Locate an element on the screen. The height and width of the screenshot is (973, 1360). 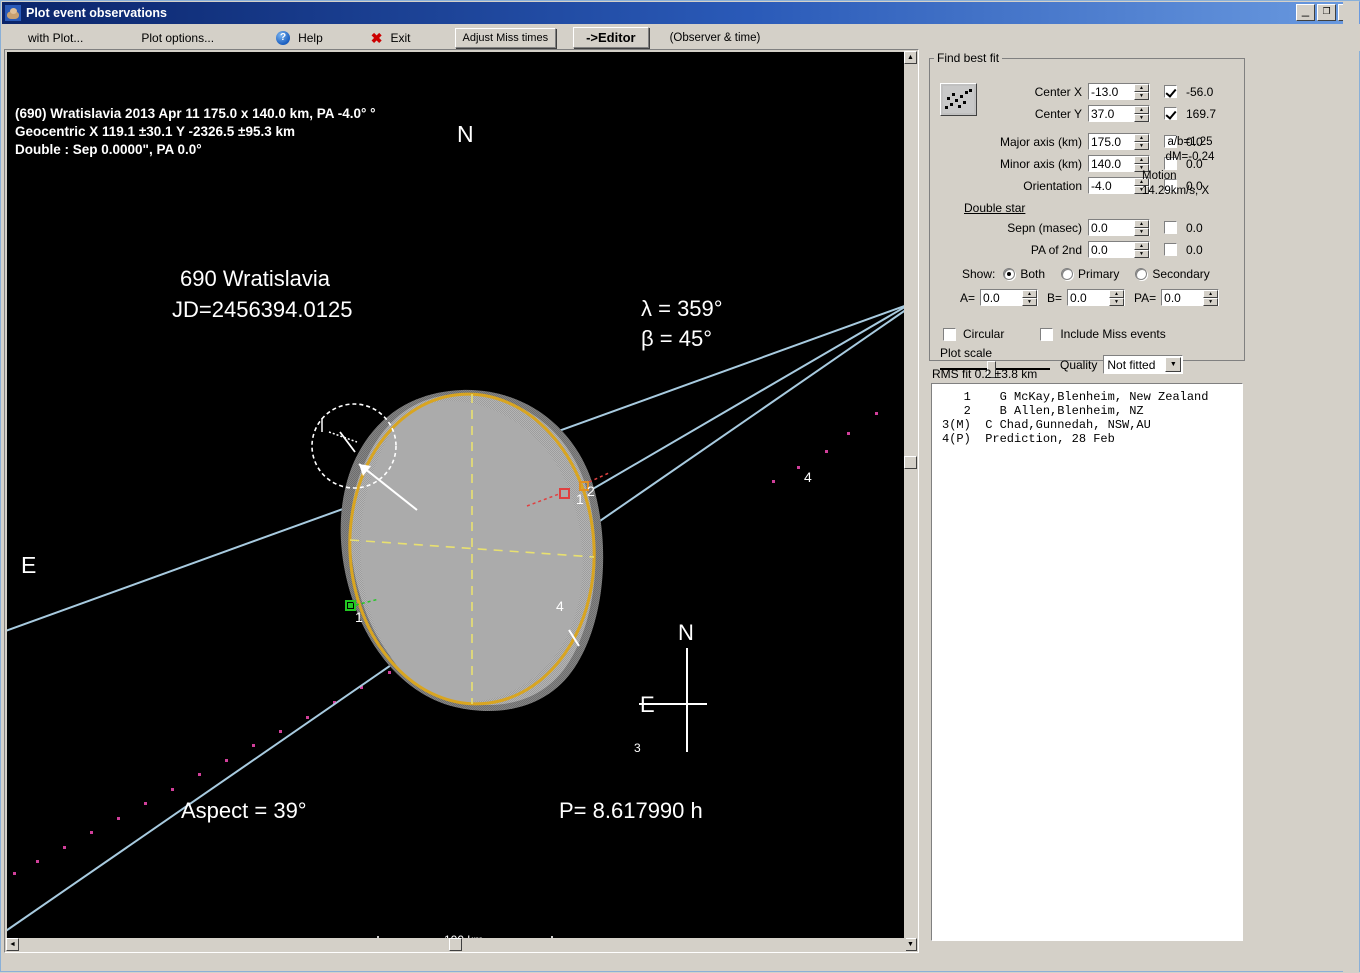
show-row: Show: Both Primary Secondary is located at coordinates (1086, 274).